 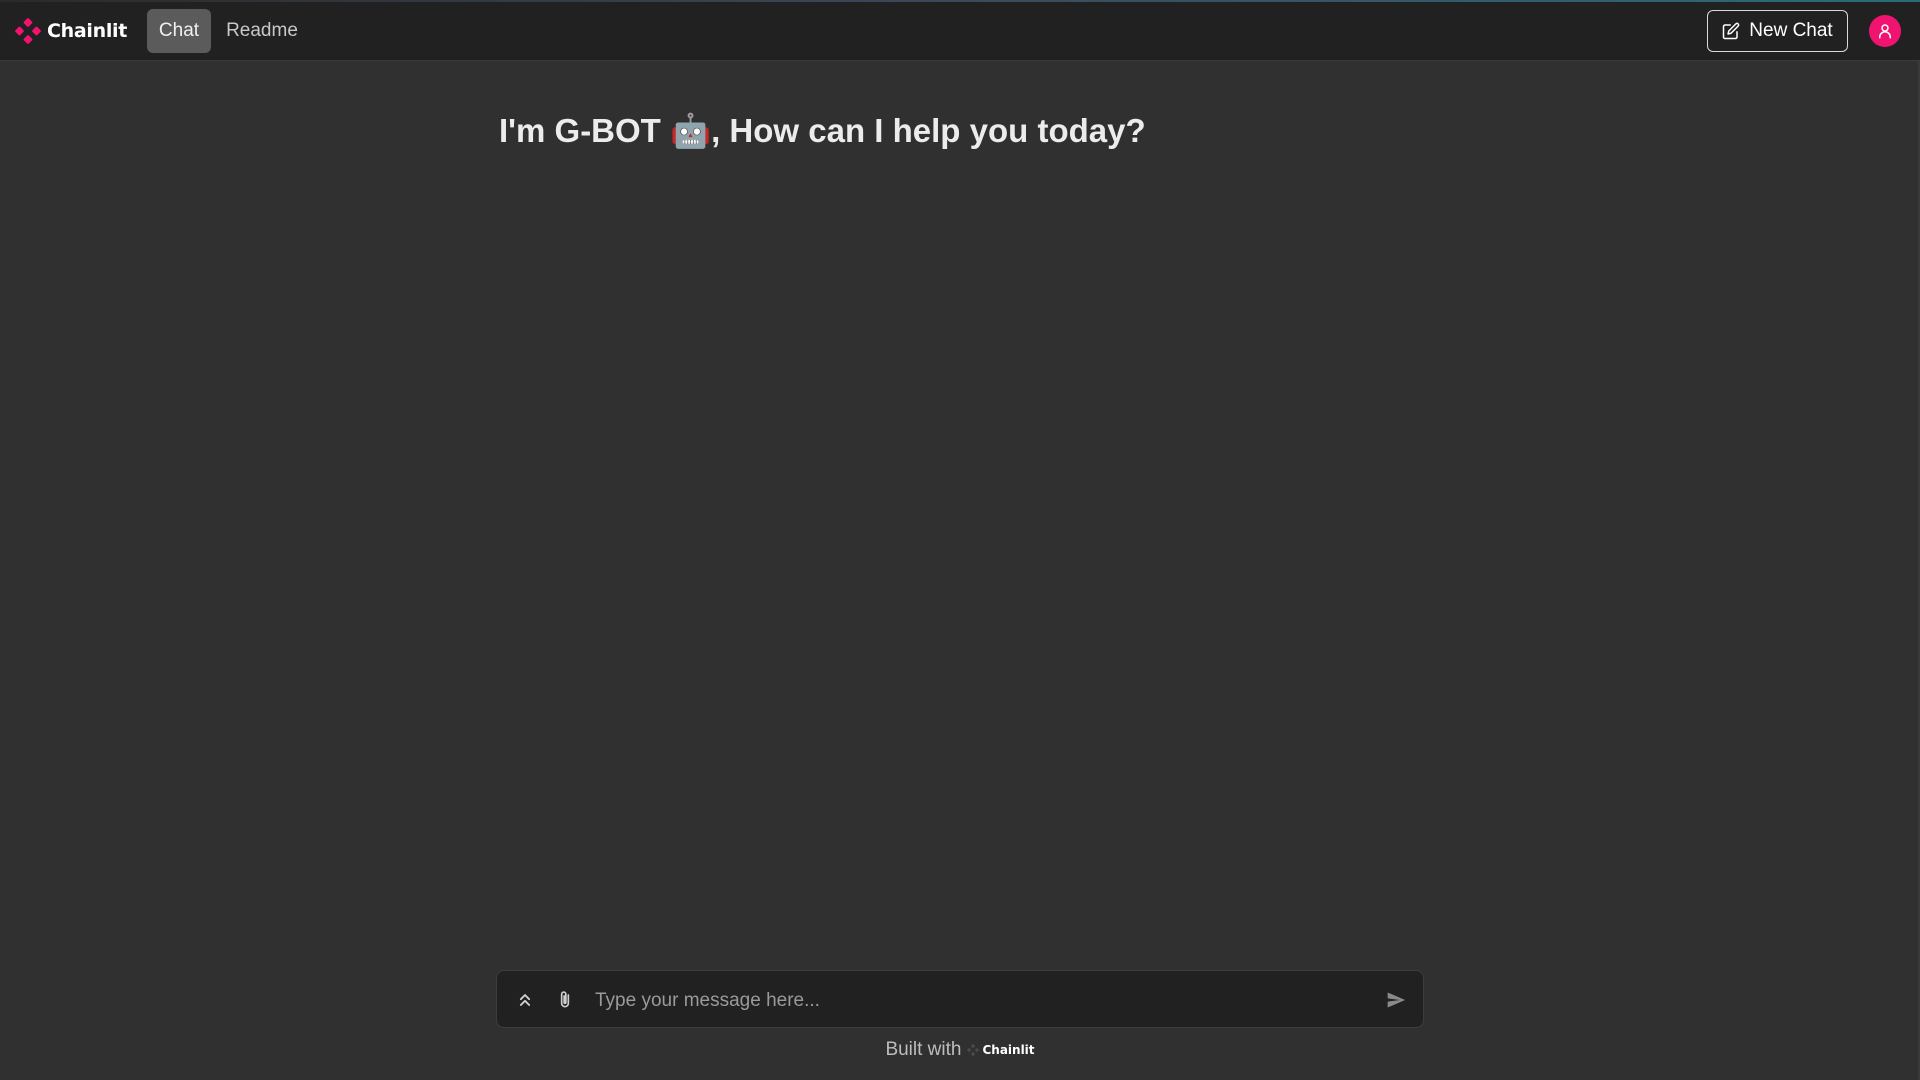 I want to click on new-chat-button: New Chat, so click(x=1777, y=31).